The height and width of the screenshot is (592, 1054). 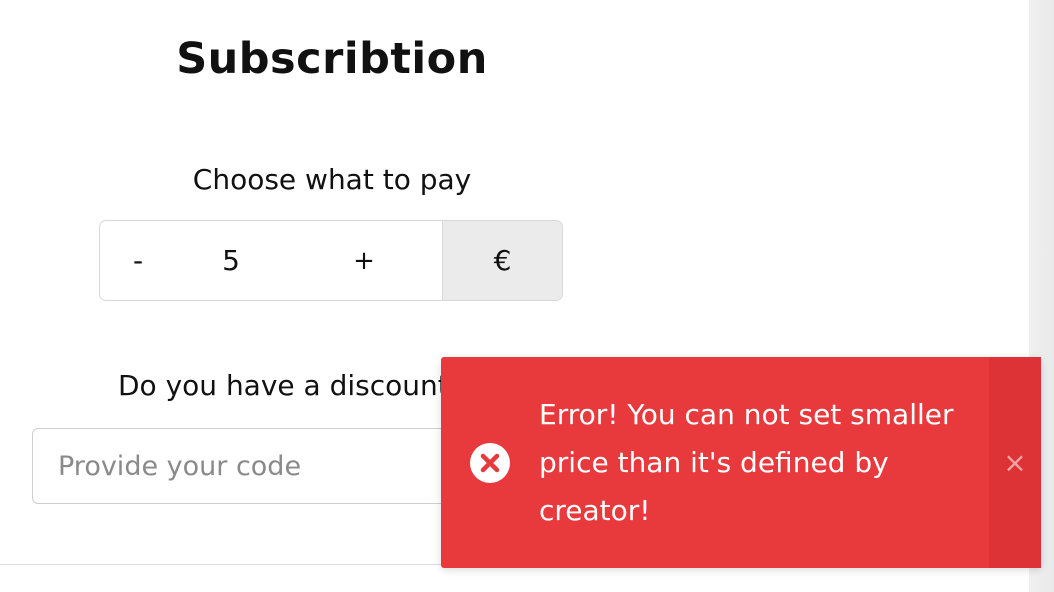 I want to click on price-stepper: - 5 + €, so click(x=331, y=260).